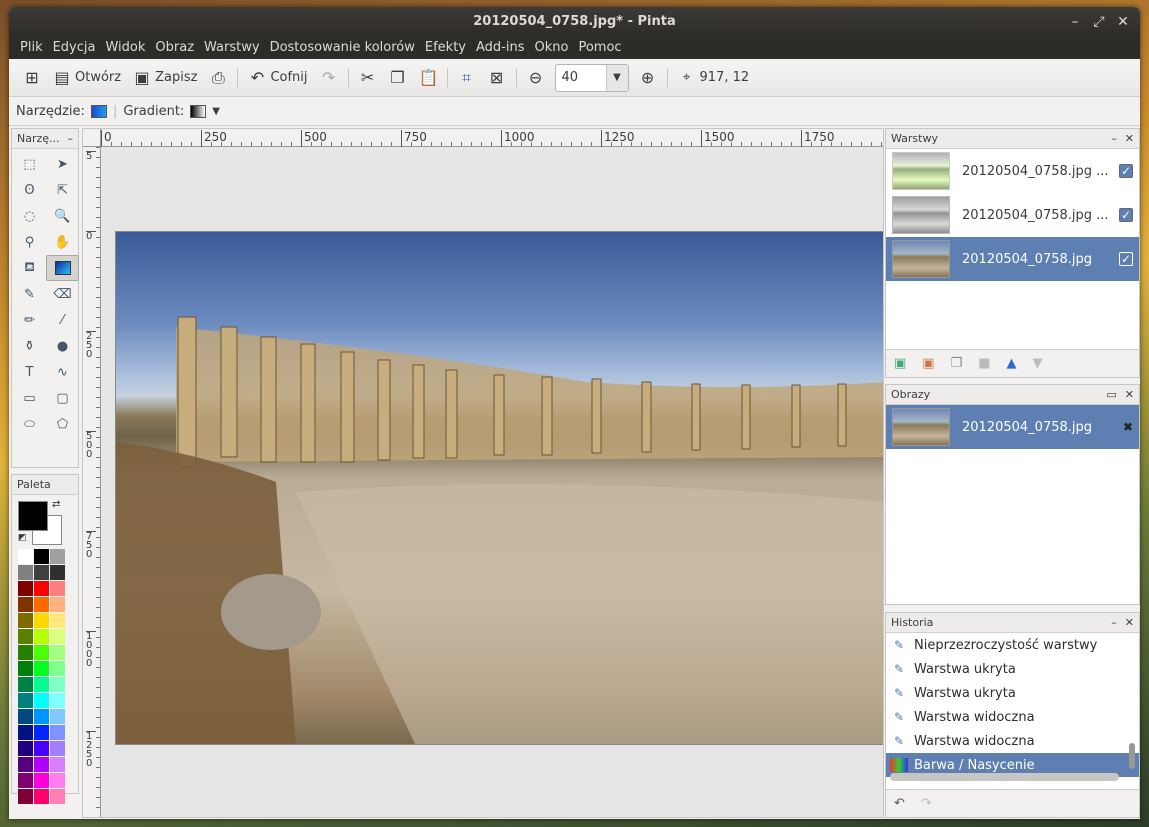 This screenshot has height=827, width=1149. What do you see at coordinates (445, 48) in the screenshot?
I see `menu-efekty: Efekty` at bounding box center [445, 48].